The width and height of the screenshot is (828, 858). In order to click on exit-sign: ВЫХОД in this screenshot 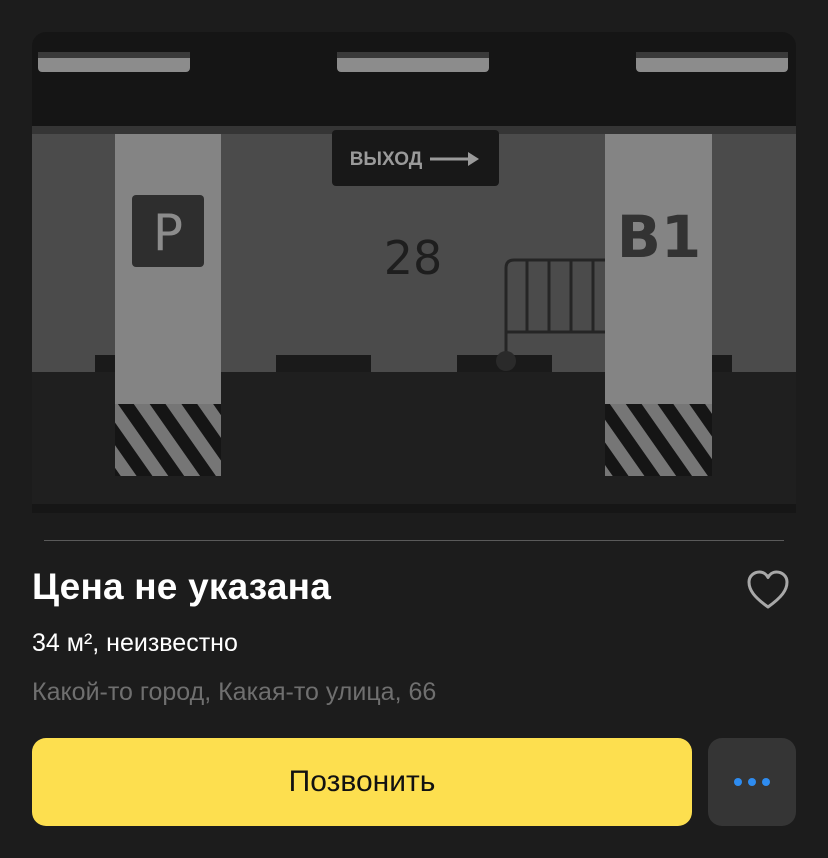, I will do `click(415, 158)`.